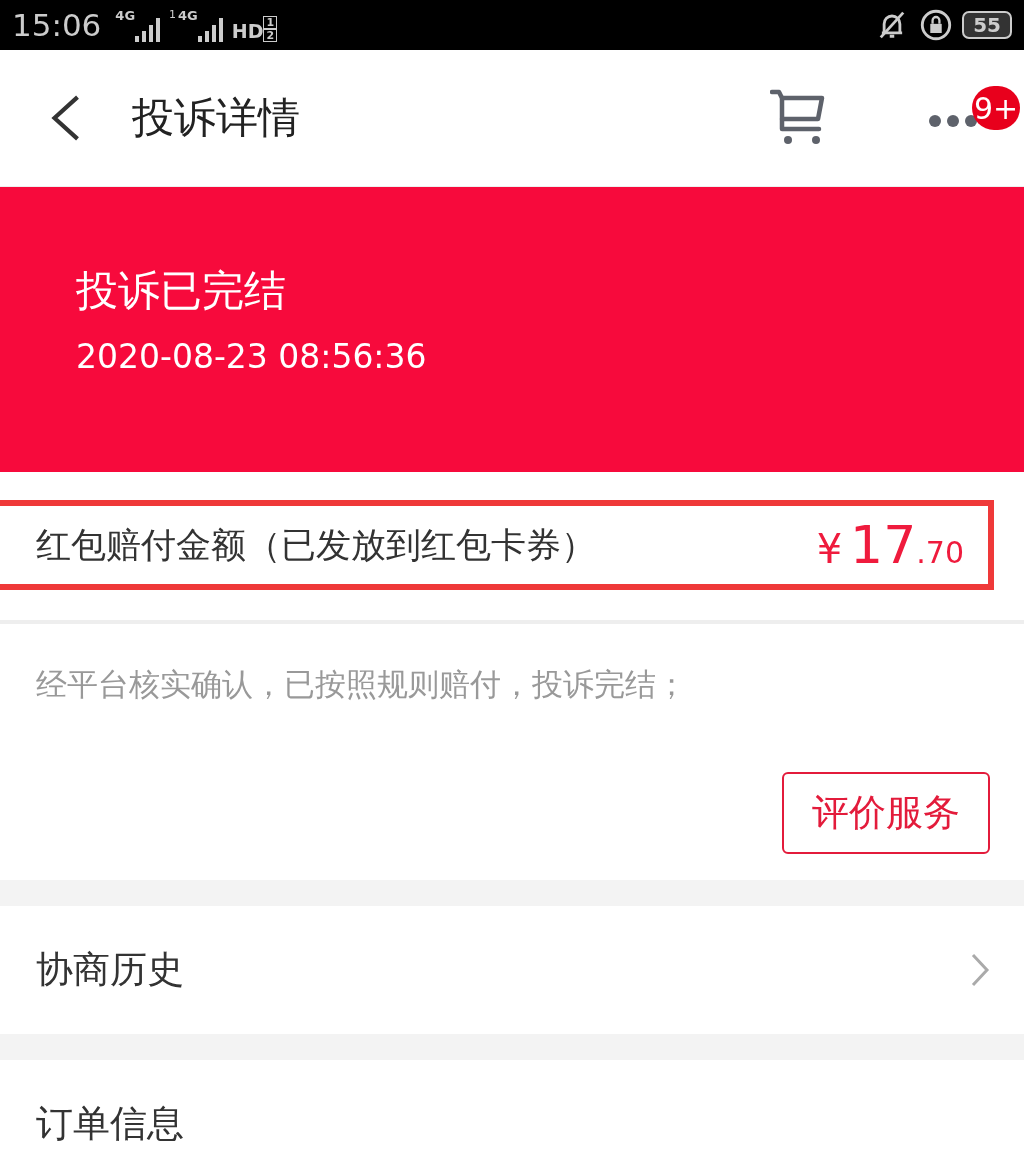  What do you see at coordinates (270, 35) in the screenshot?
I see `sim-number: 2` at bounding box center [270, 35].